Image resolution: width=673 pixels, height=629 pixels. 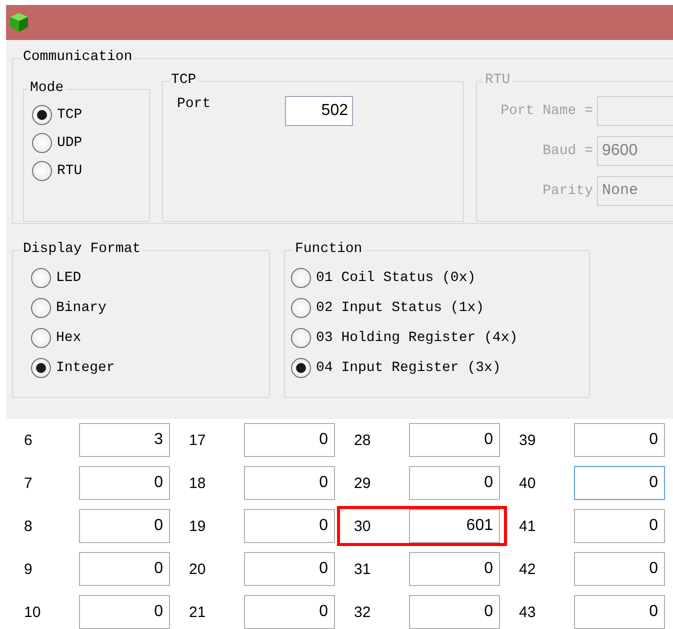 What do you see at coordinates (454, 526) in the screenshot?
I see `register-field: 601` at bounding box center [454, 526].